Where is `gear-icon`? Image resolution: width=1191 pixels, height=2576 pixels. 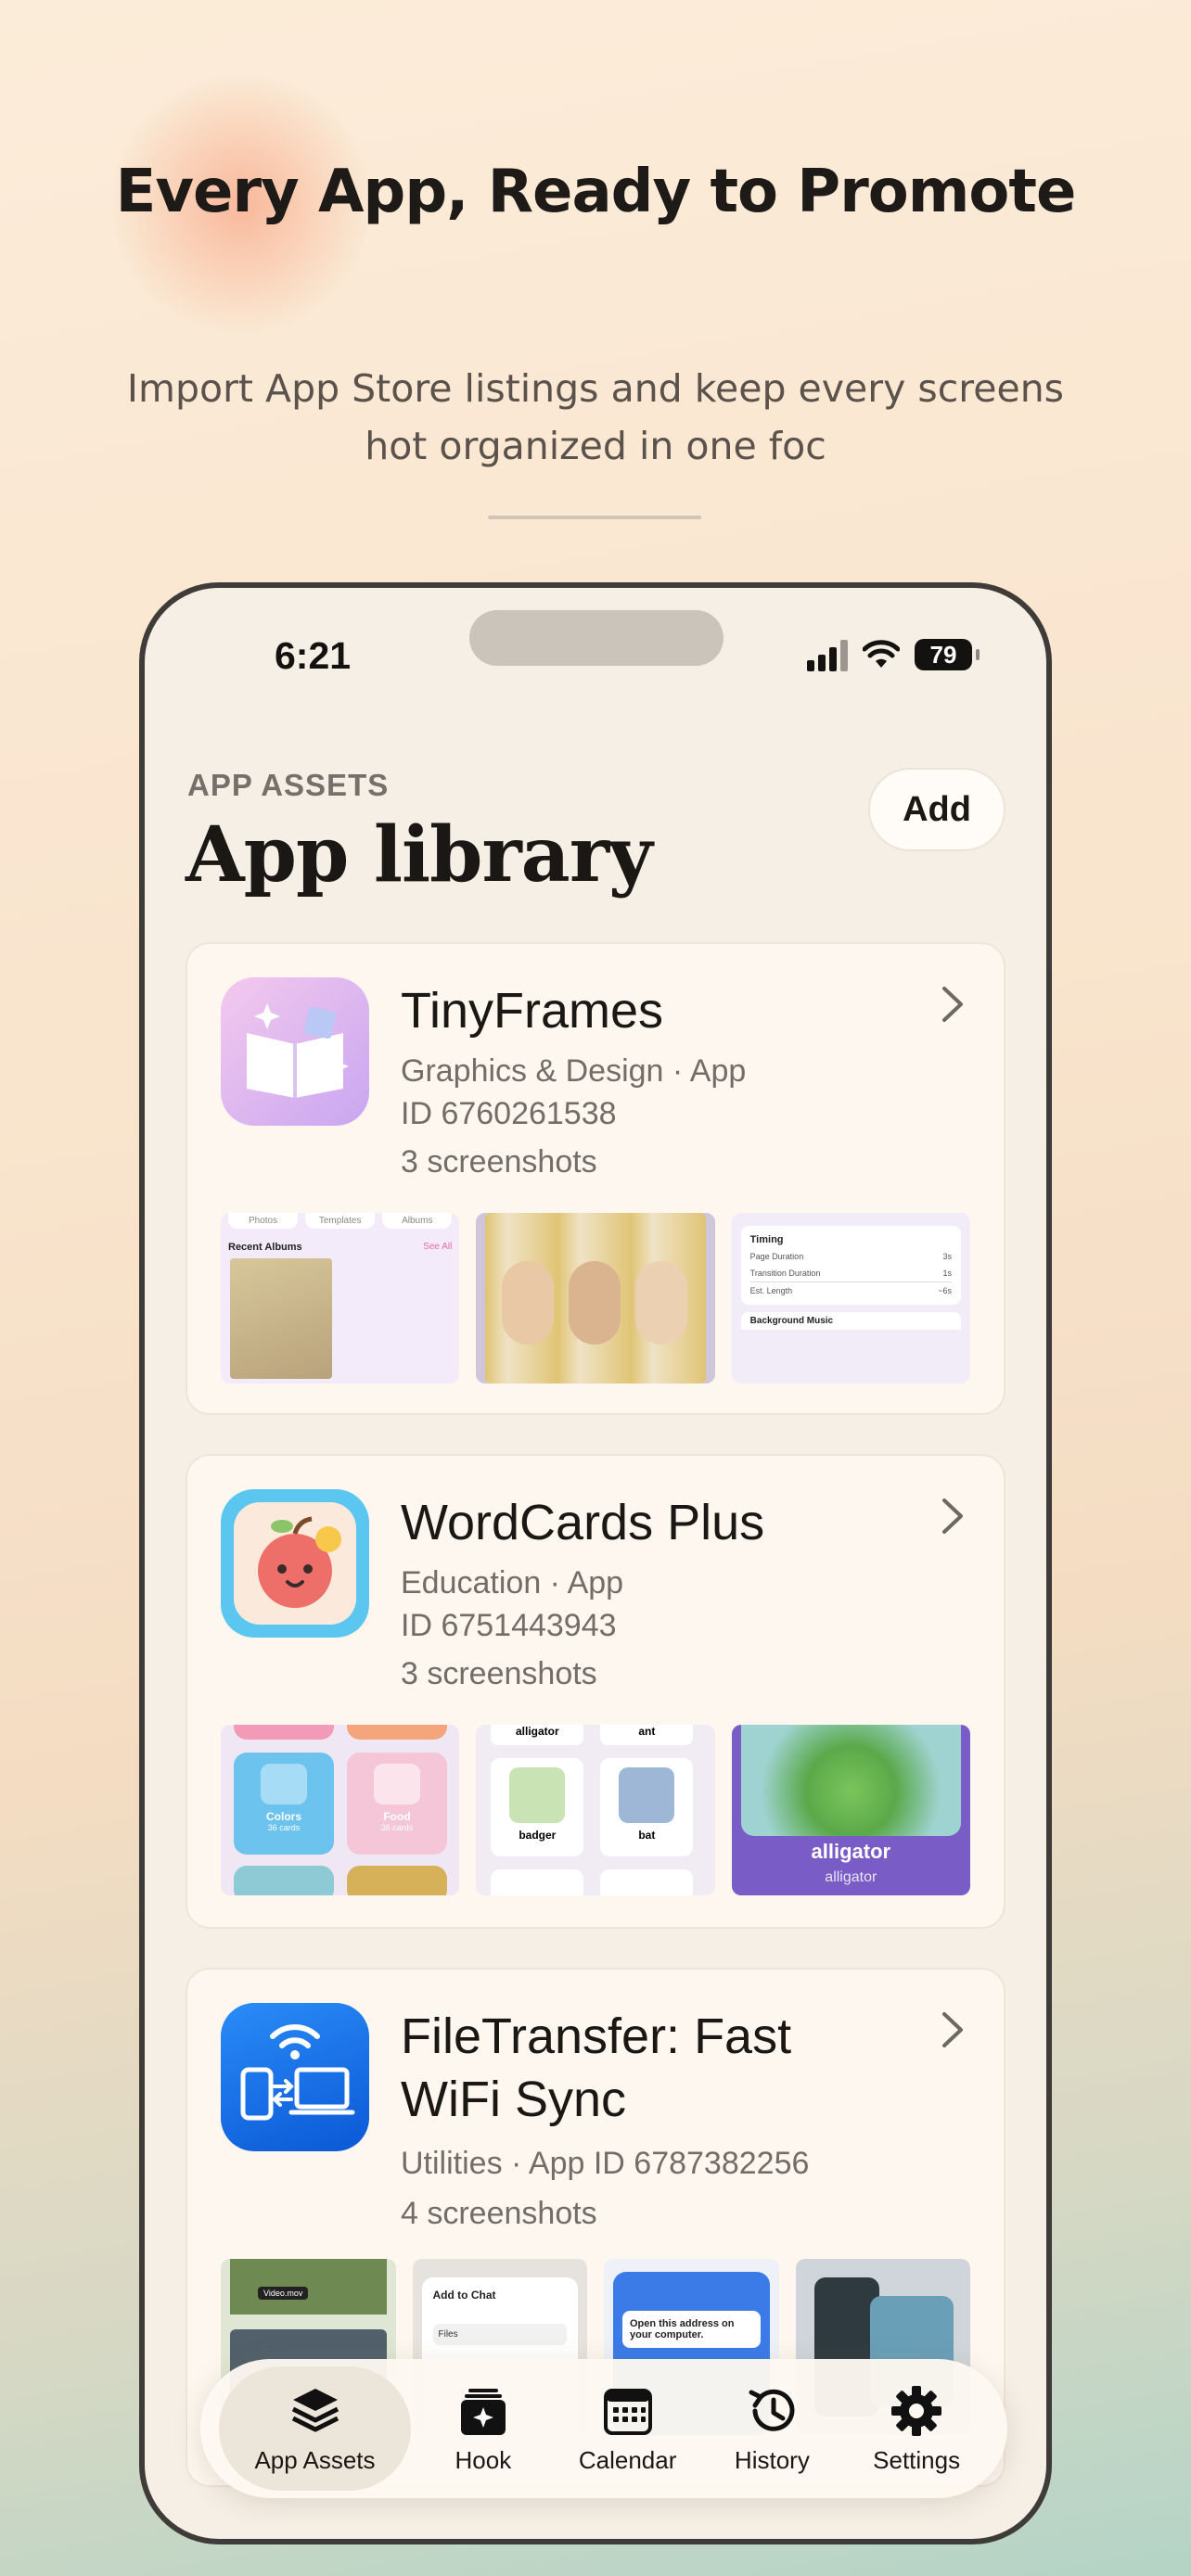
gear-icon is located at coordinates (916, 2410).